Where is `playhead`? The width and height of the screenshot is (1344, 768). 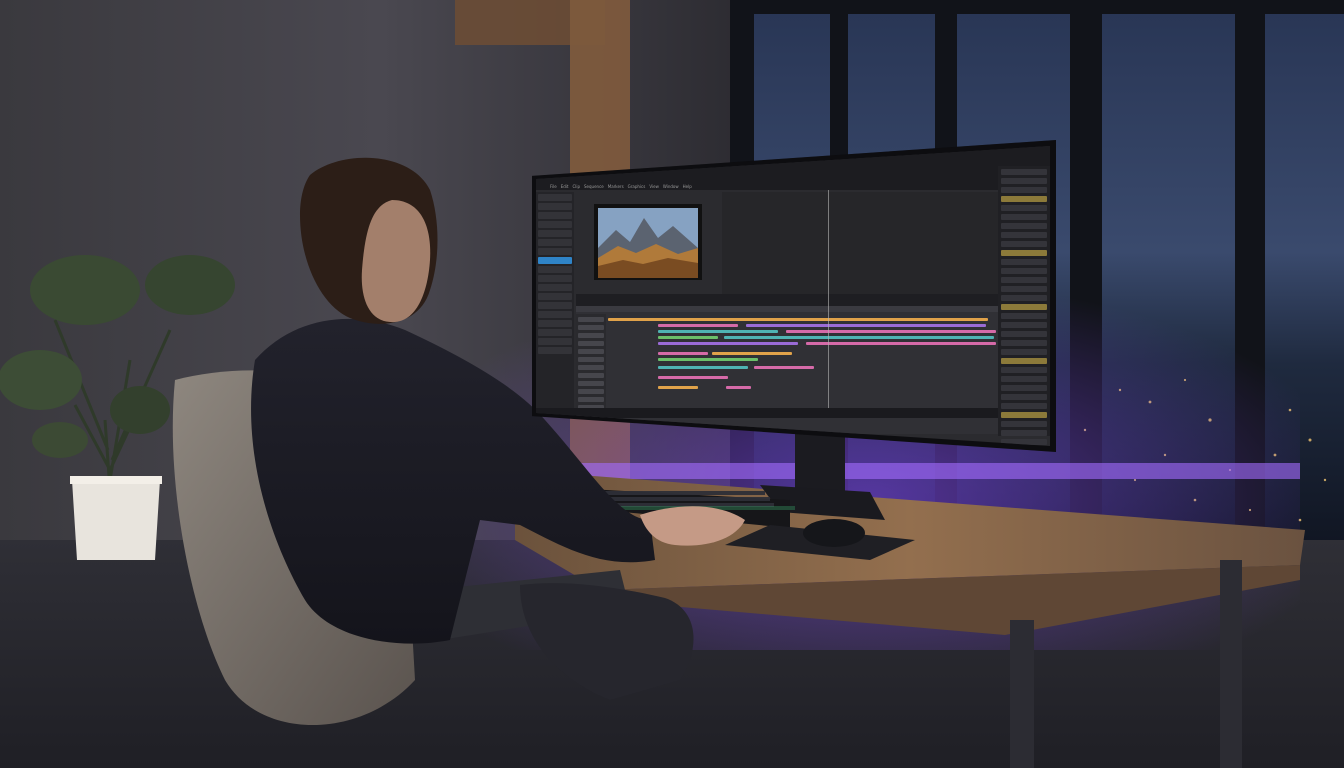
playhead is located at coordinates (828, 304).